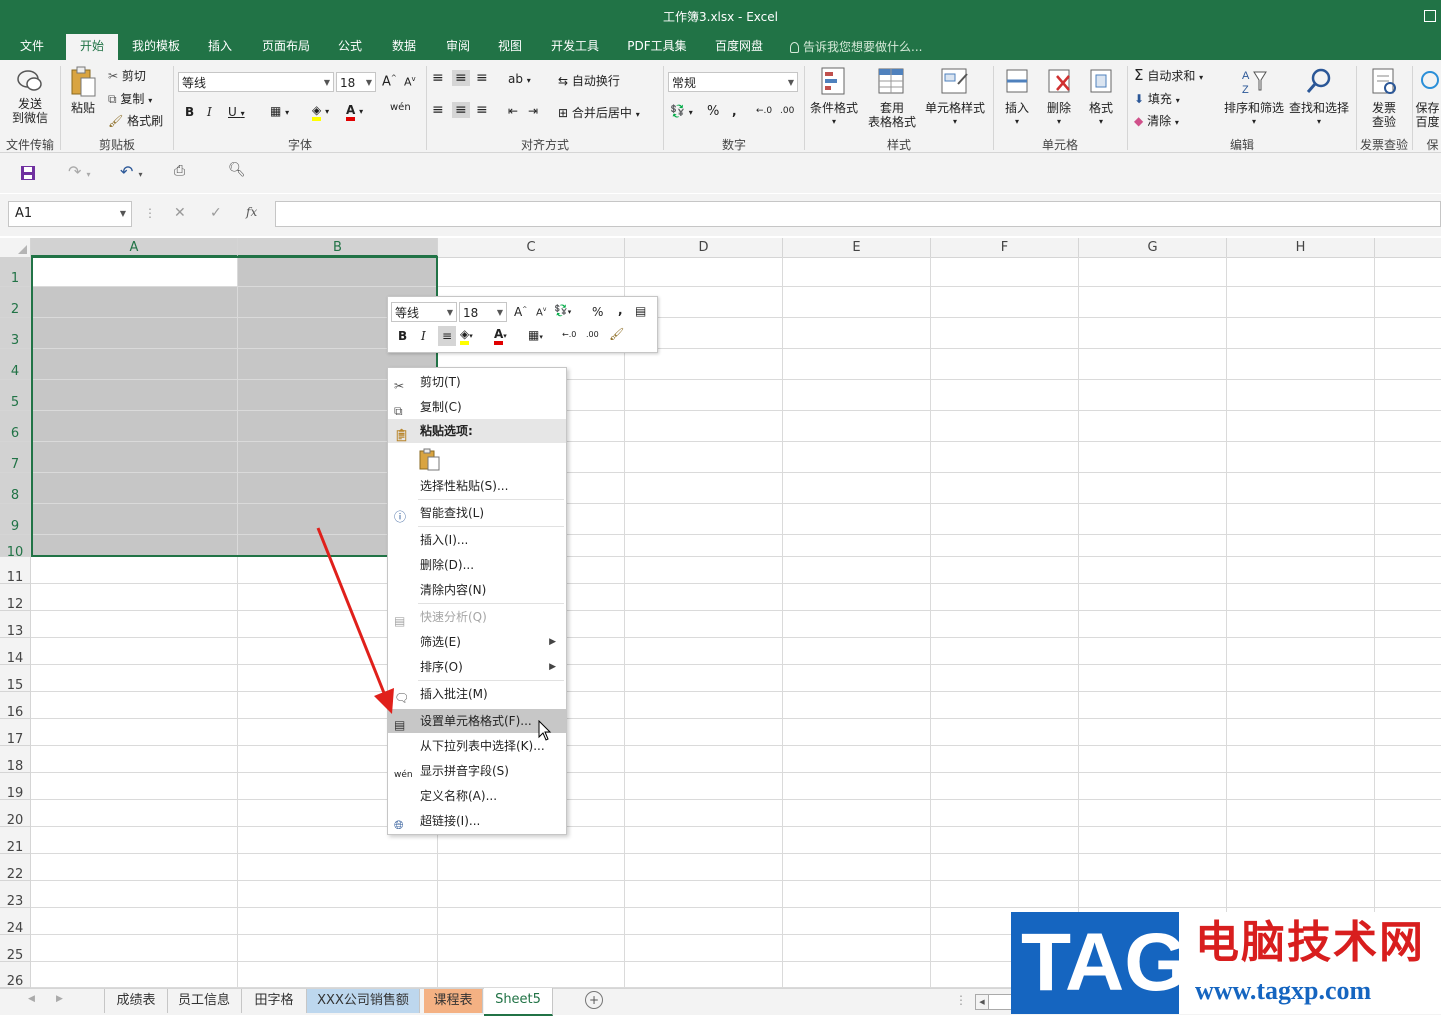 The width and height of the screenshot is (1441, 1016). What do you see at coordinates (955, 97) in the screenshot?
I see `cell-styles-button: 单元格样式 ▾` at bounding box center [955, 97].